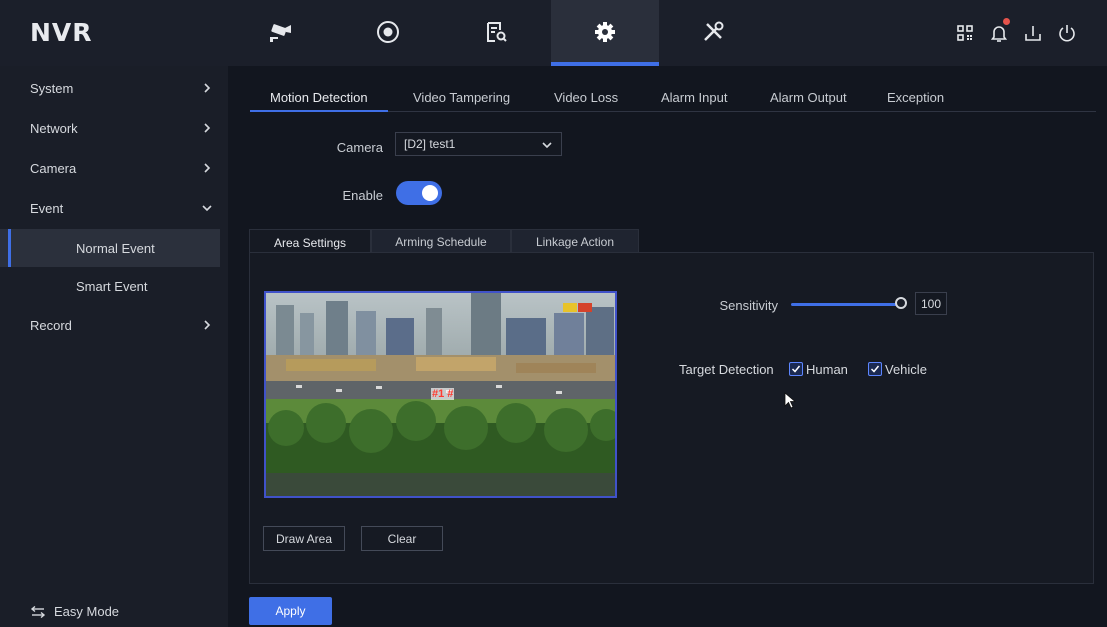 Image resolution: width=1107 pixels, height=627 pixels. I want to click on vehicle-checkbox, so click(875, 369).